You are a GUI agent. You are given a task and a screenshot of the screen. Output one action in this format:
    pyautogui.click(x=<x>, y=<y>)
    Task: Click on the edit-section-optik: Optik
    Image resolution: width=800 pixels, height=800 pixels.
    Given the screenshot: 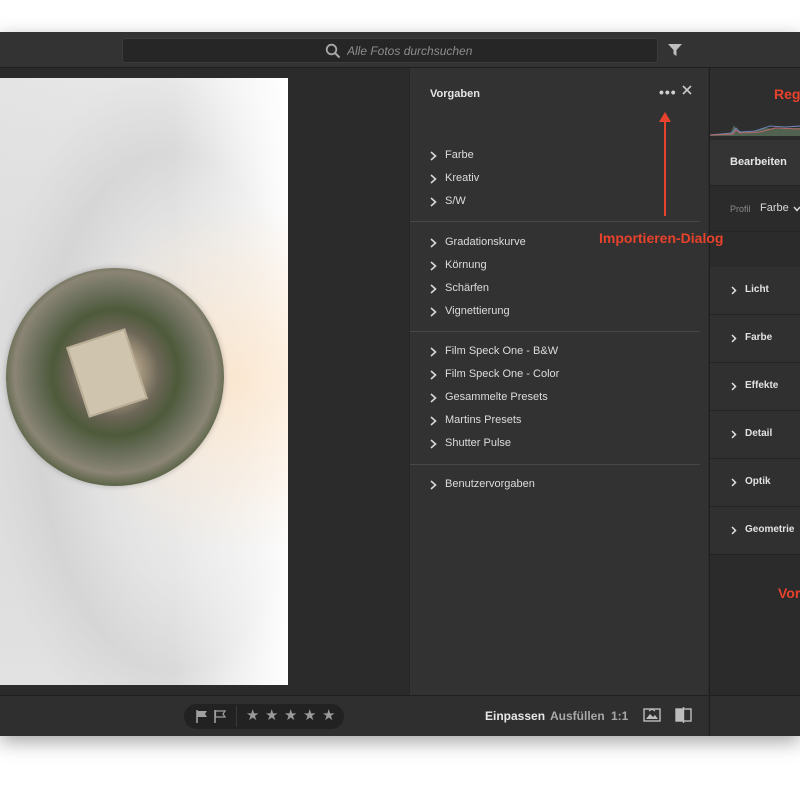 What is the action you would take?
    pyautogui.click(x=755, y=483)
    